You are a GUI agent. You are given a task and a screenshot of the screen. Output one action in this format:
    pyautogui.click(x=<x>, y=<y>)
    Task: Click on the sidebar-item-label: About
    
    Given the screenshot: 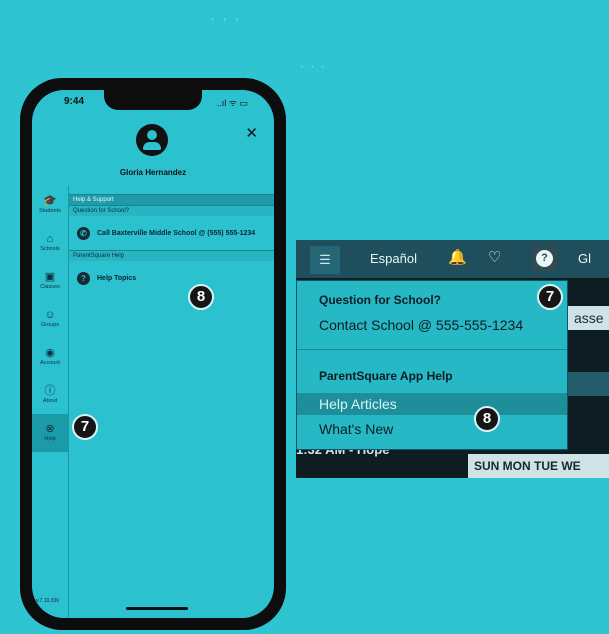 What is the action you would take?
    pyautogui.click(x=50, y=401)
    